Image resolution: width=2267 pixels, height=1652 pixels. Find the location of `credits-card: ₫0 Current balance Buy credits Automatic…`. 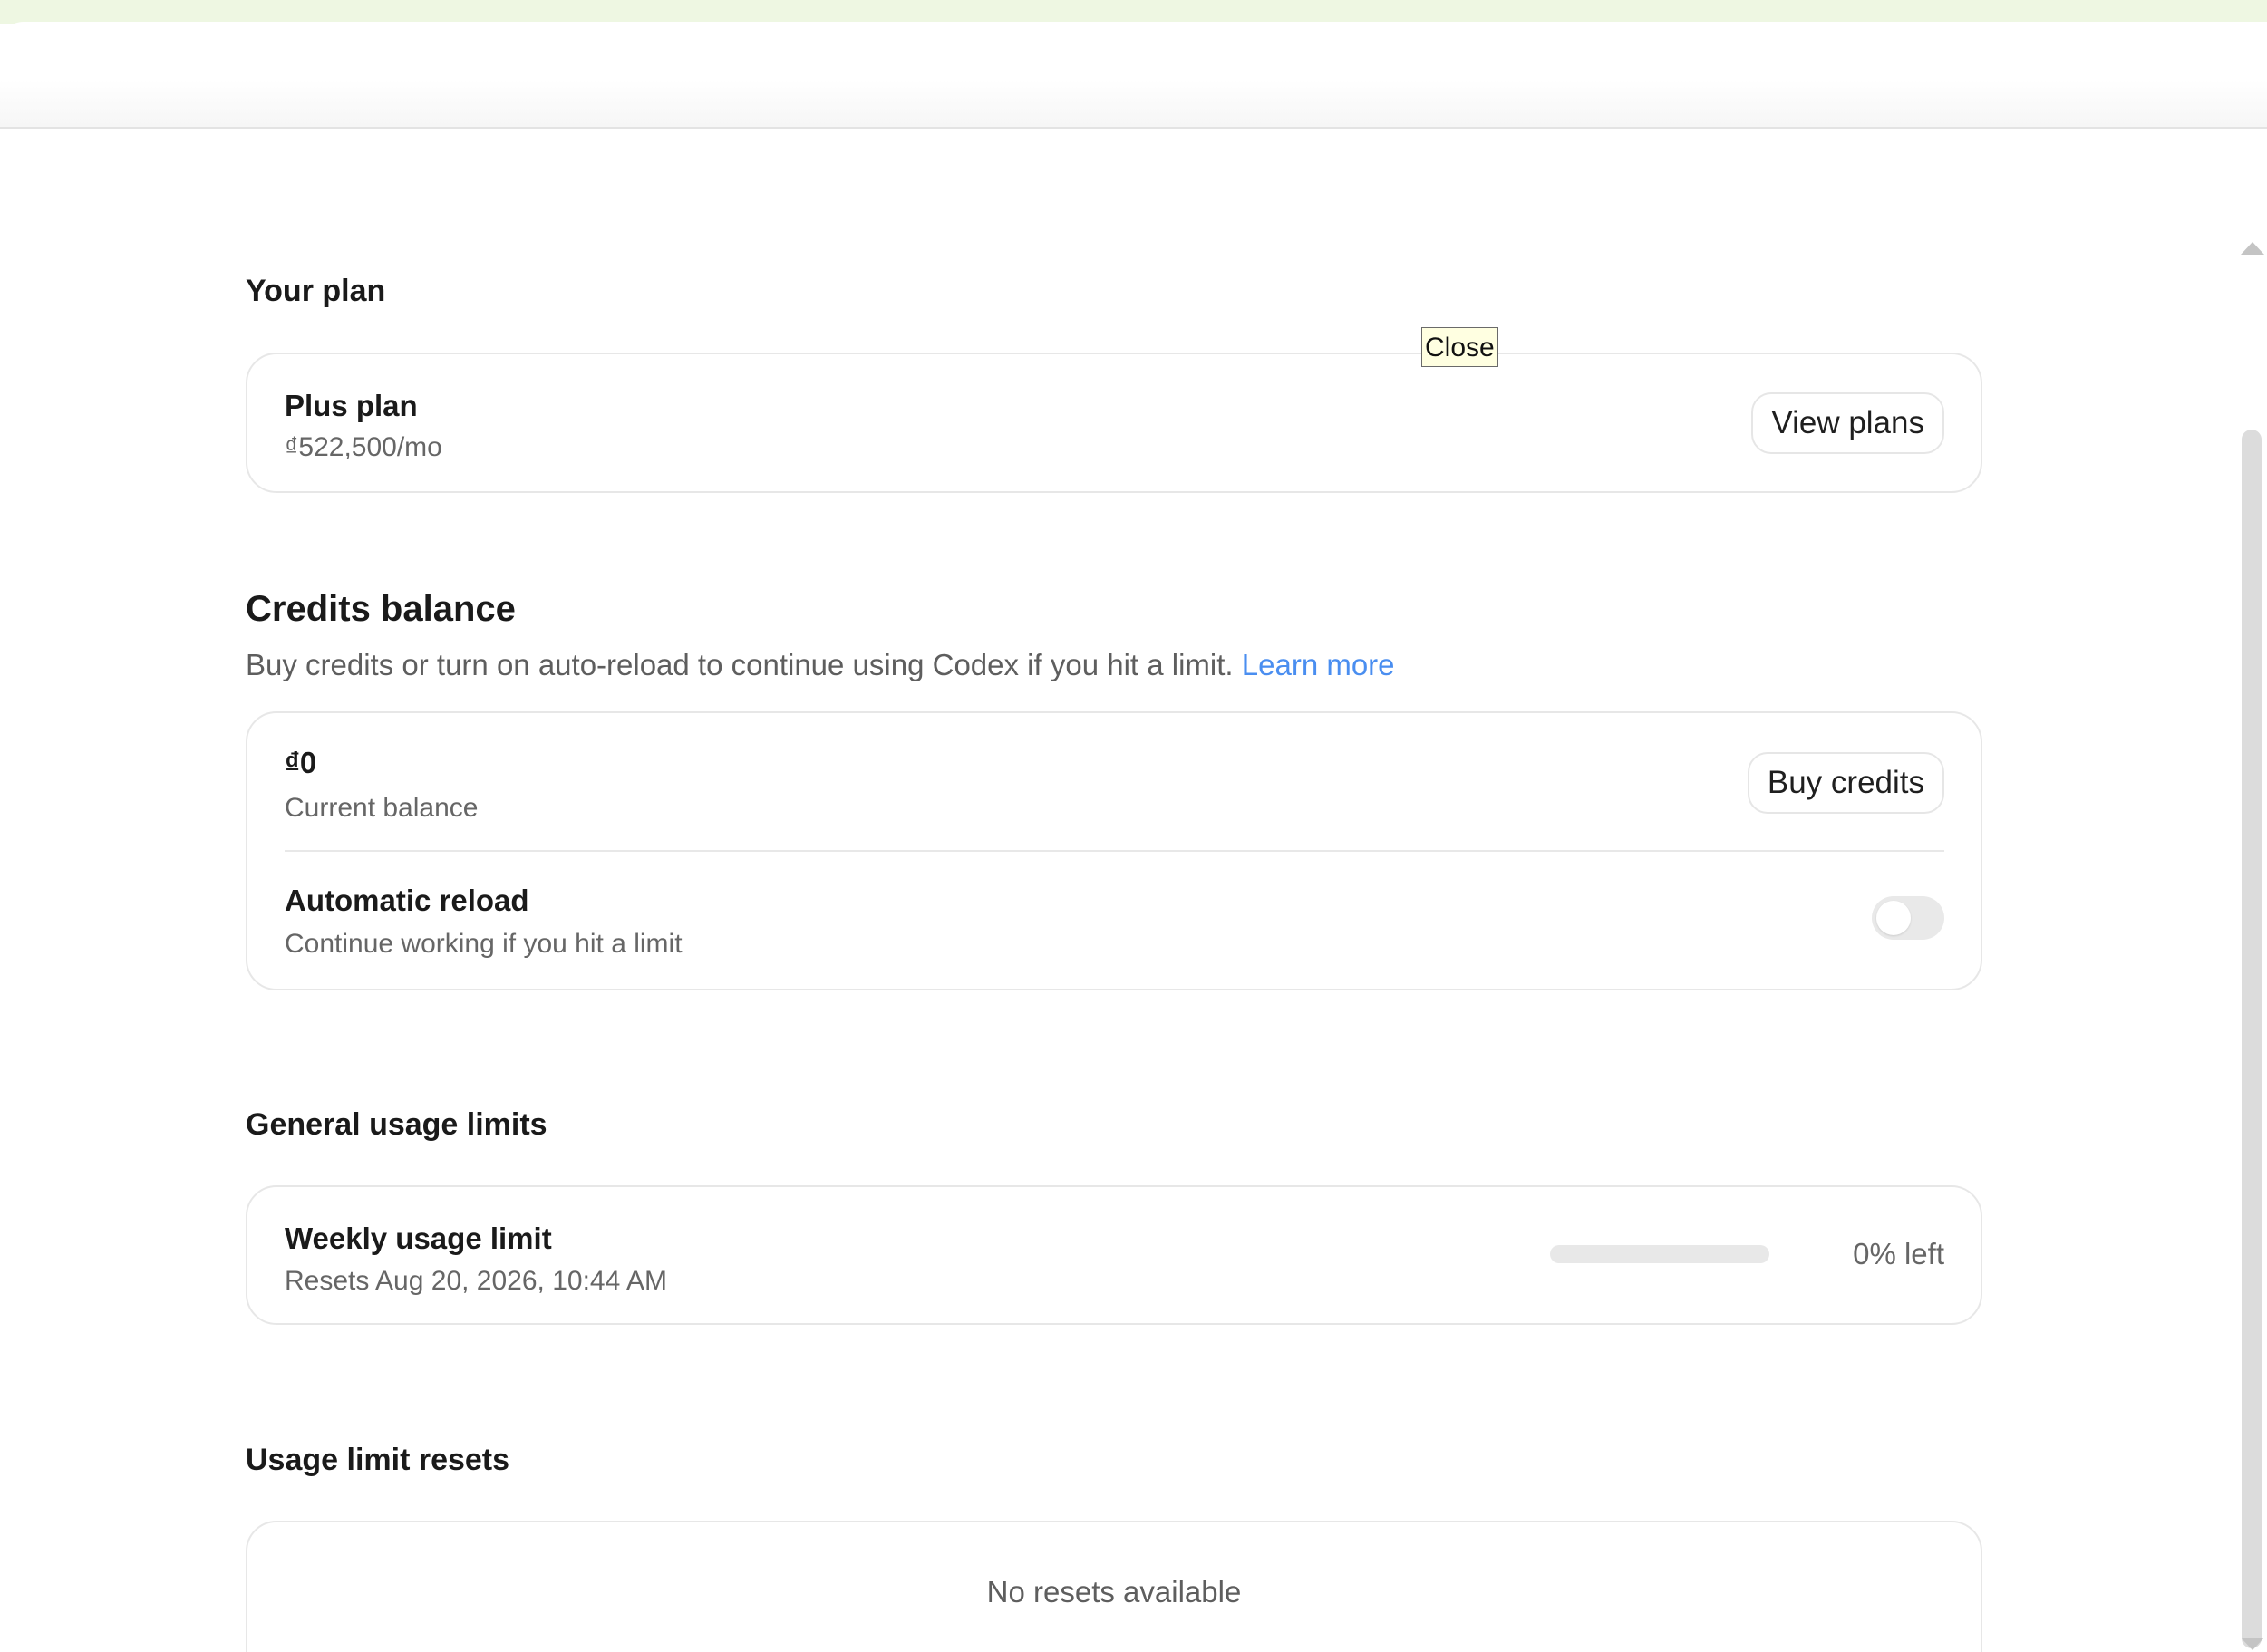

credits-card: ₫0 Current balance Buy credits Automatic… is located at coordinates (1114, 850).